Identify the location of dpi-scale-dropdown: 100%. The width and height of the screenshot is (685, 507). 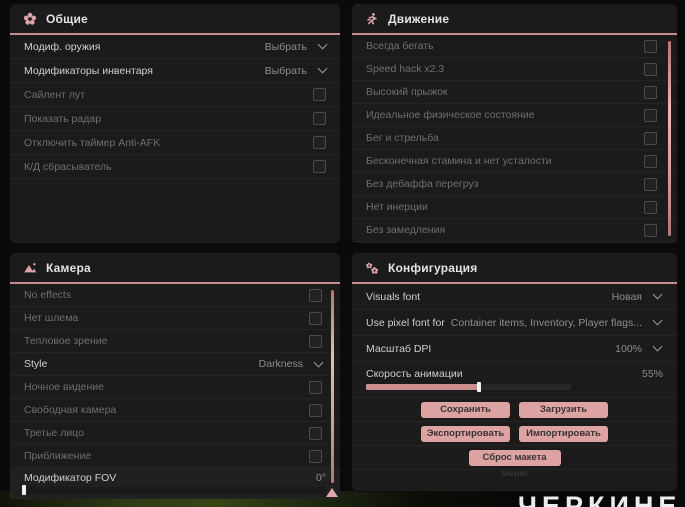
(639, 348).